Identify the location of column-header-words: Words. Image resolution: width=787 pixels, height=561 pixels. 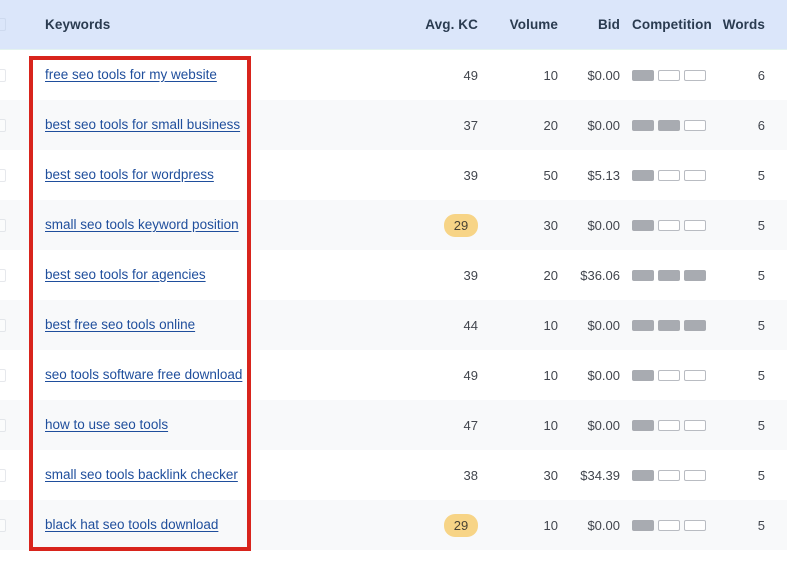
(741, 24).